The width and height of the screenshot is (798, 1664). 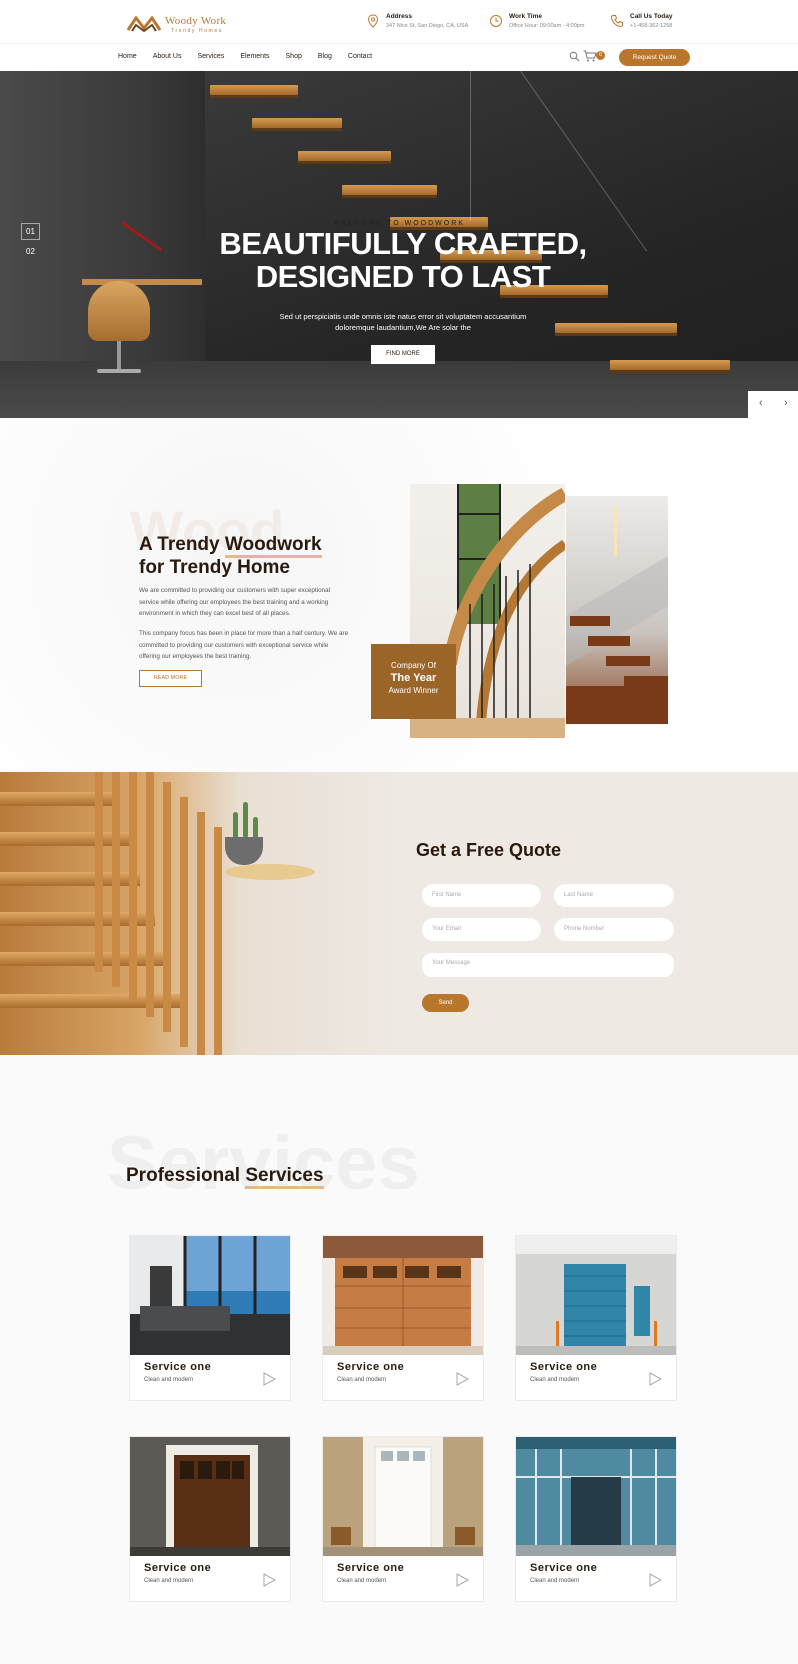 I want to click on last-name-field: Last Name, so click(x=614, y=895).